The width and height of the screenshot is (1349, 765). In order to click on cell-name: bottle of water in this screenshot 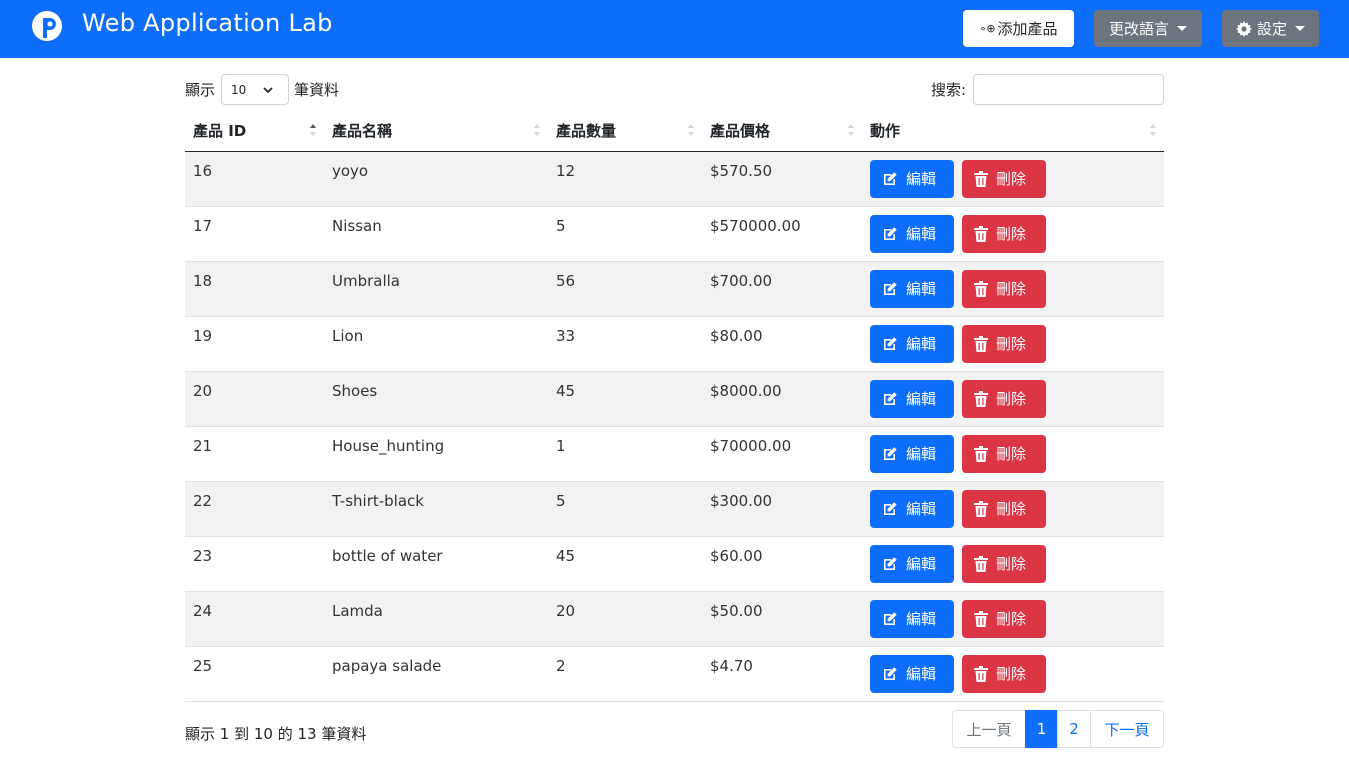, I will do `click(436, 564)`.